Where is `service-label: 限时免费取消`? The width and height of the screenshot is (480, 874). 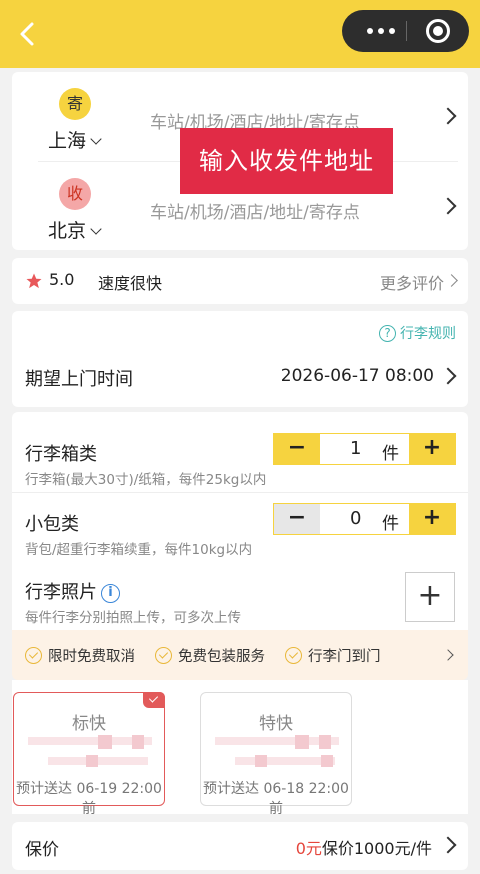 service-label: 限时免费取消 is located at coordinates (91, 657).